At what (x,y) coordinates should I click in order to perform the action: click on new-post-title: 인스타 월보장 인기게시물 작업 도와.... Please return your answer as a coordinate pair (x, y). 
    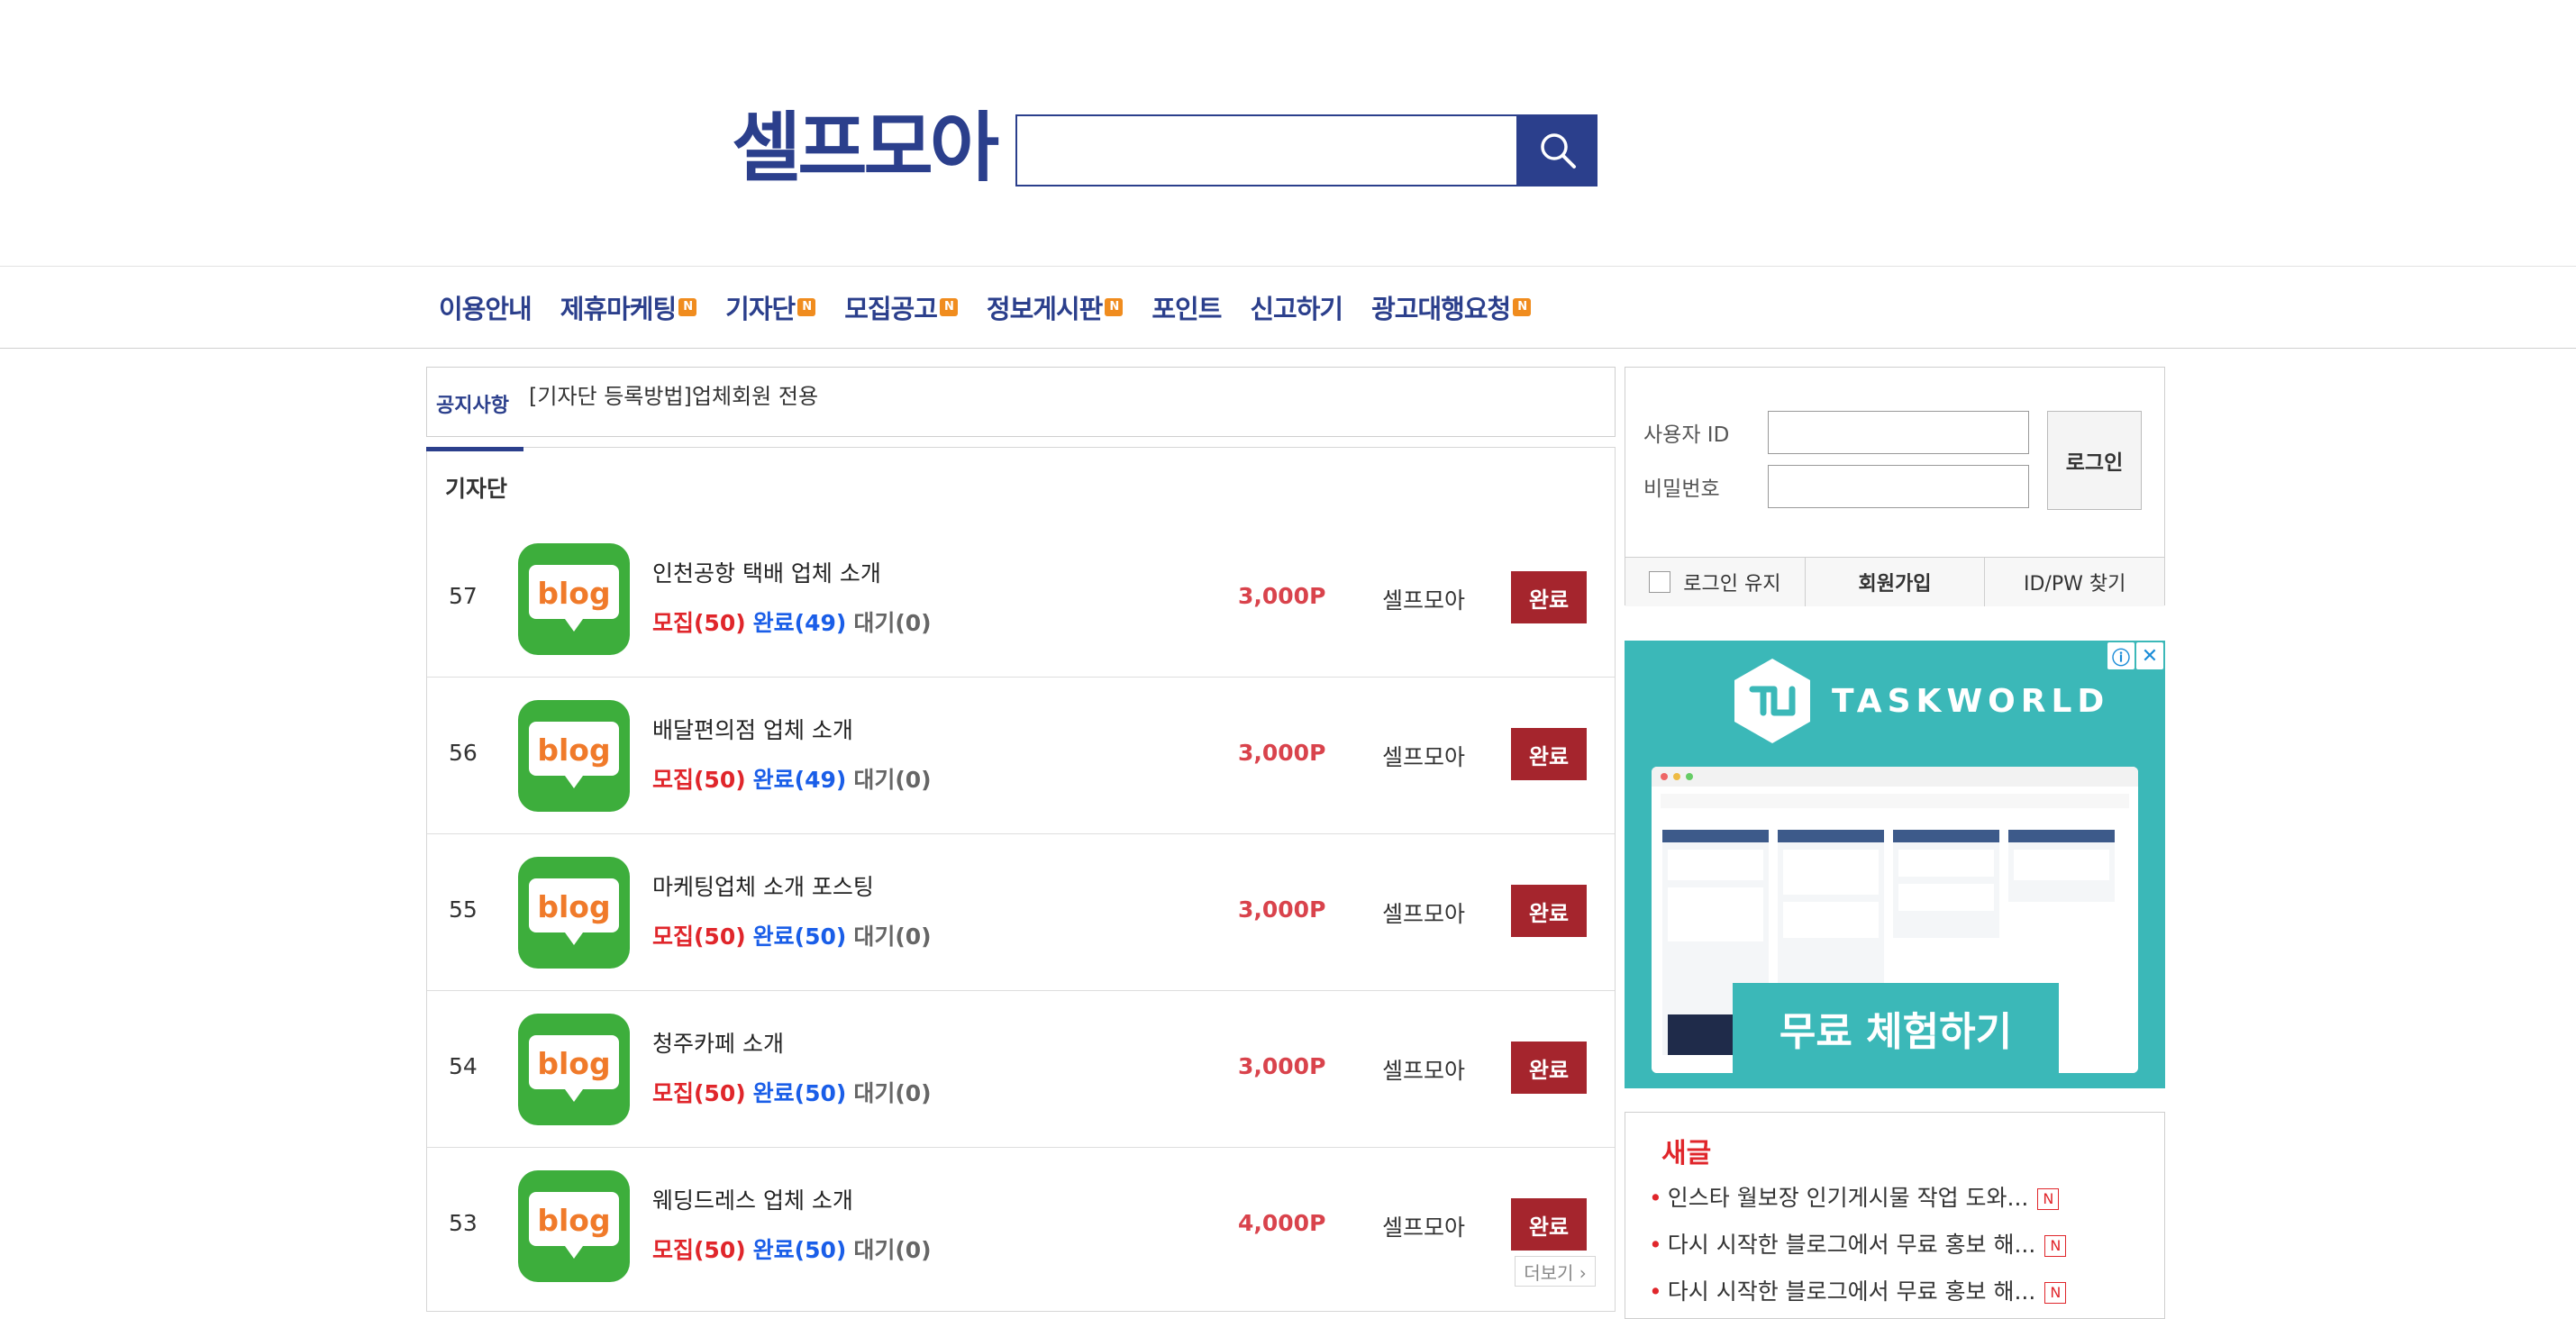
    Looking at the image, I should click on (1848, 1198).